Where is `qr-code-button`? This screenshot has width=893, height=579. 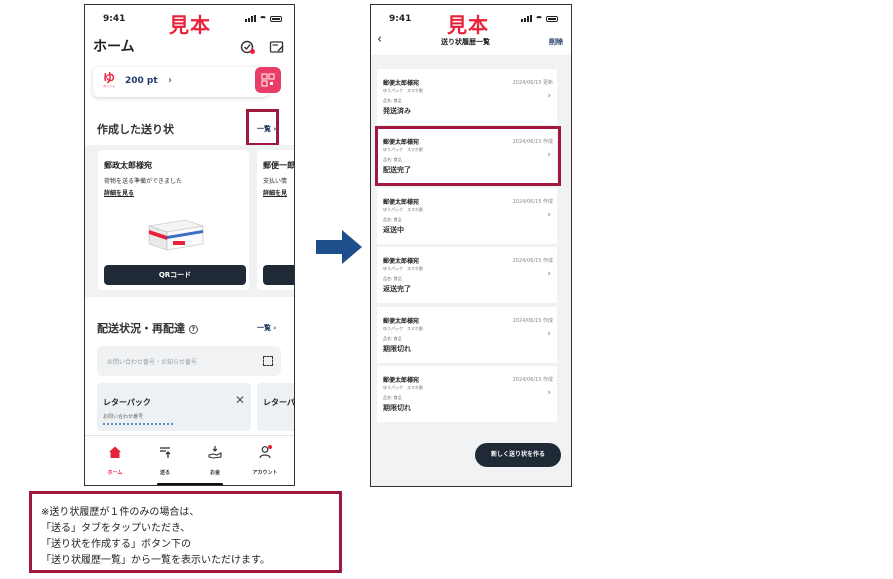 qr-code-button is located at coordinates (278, 275).